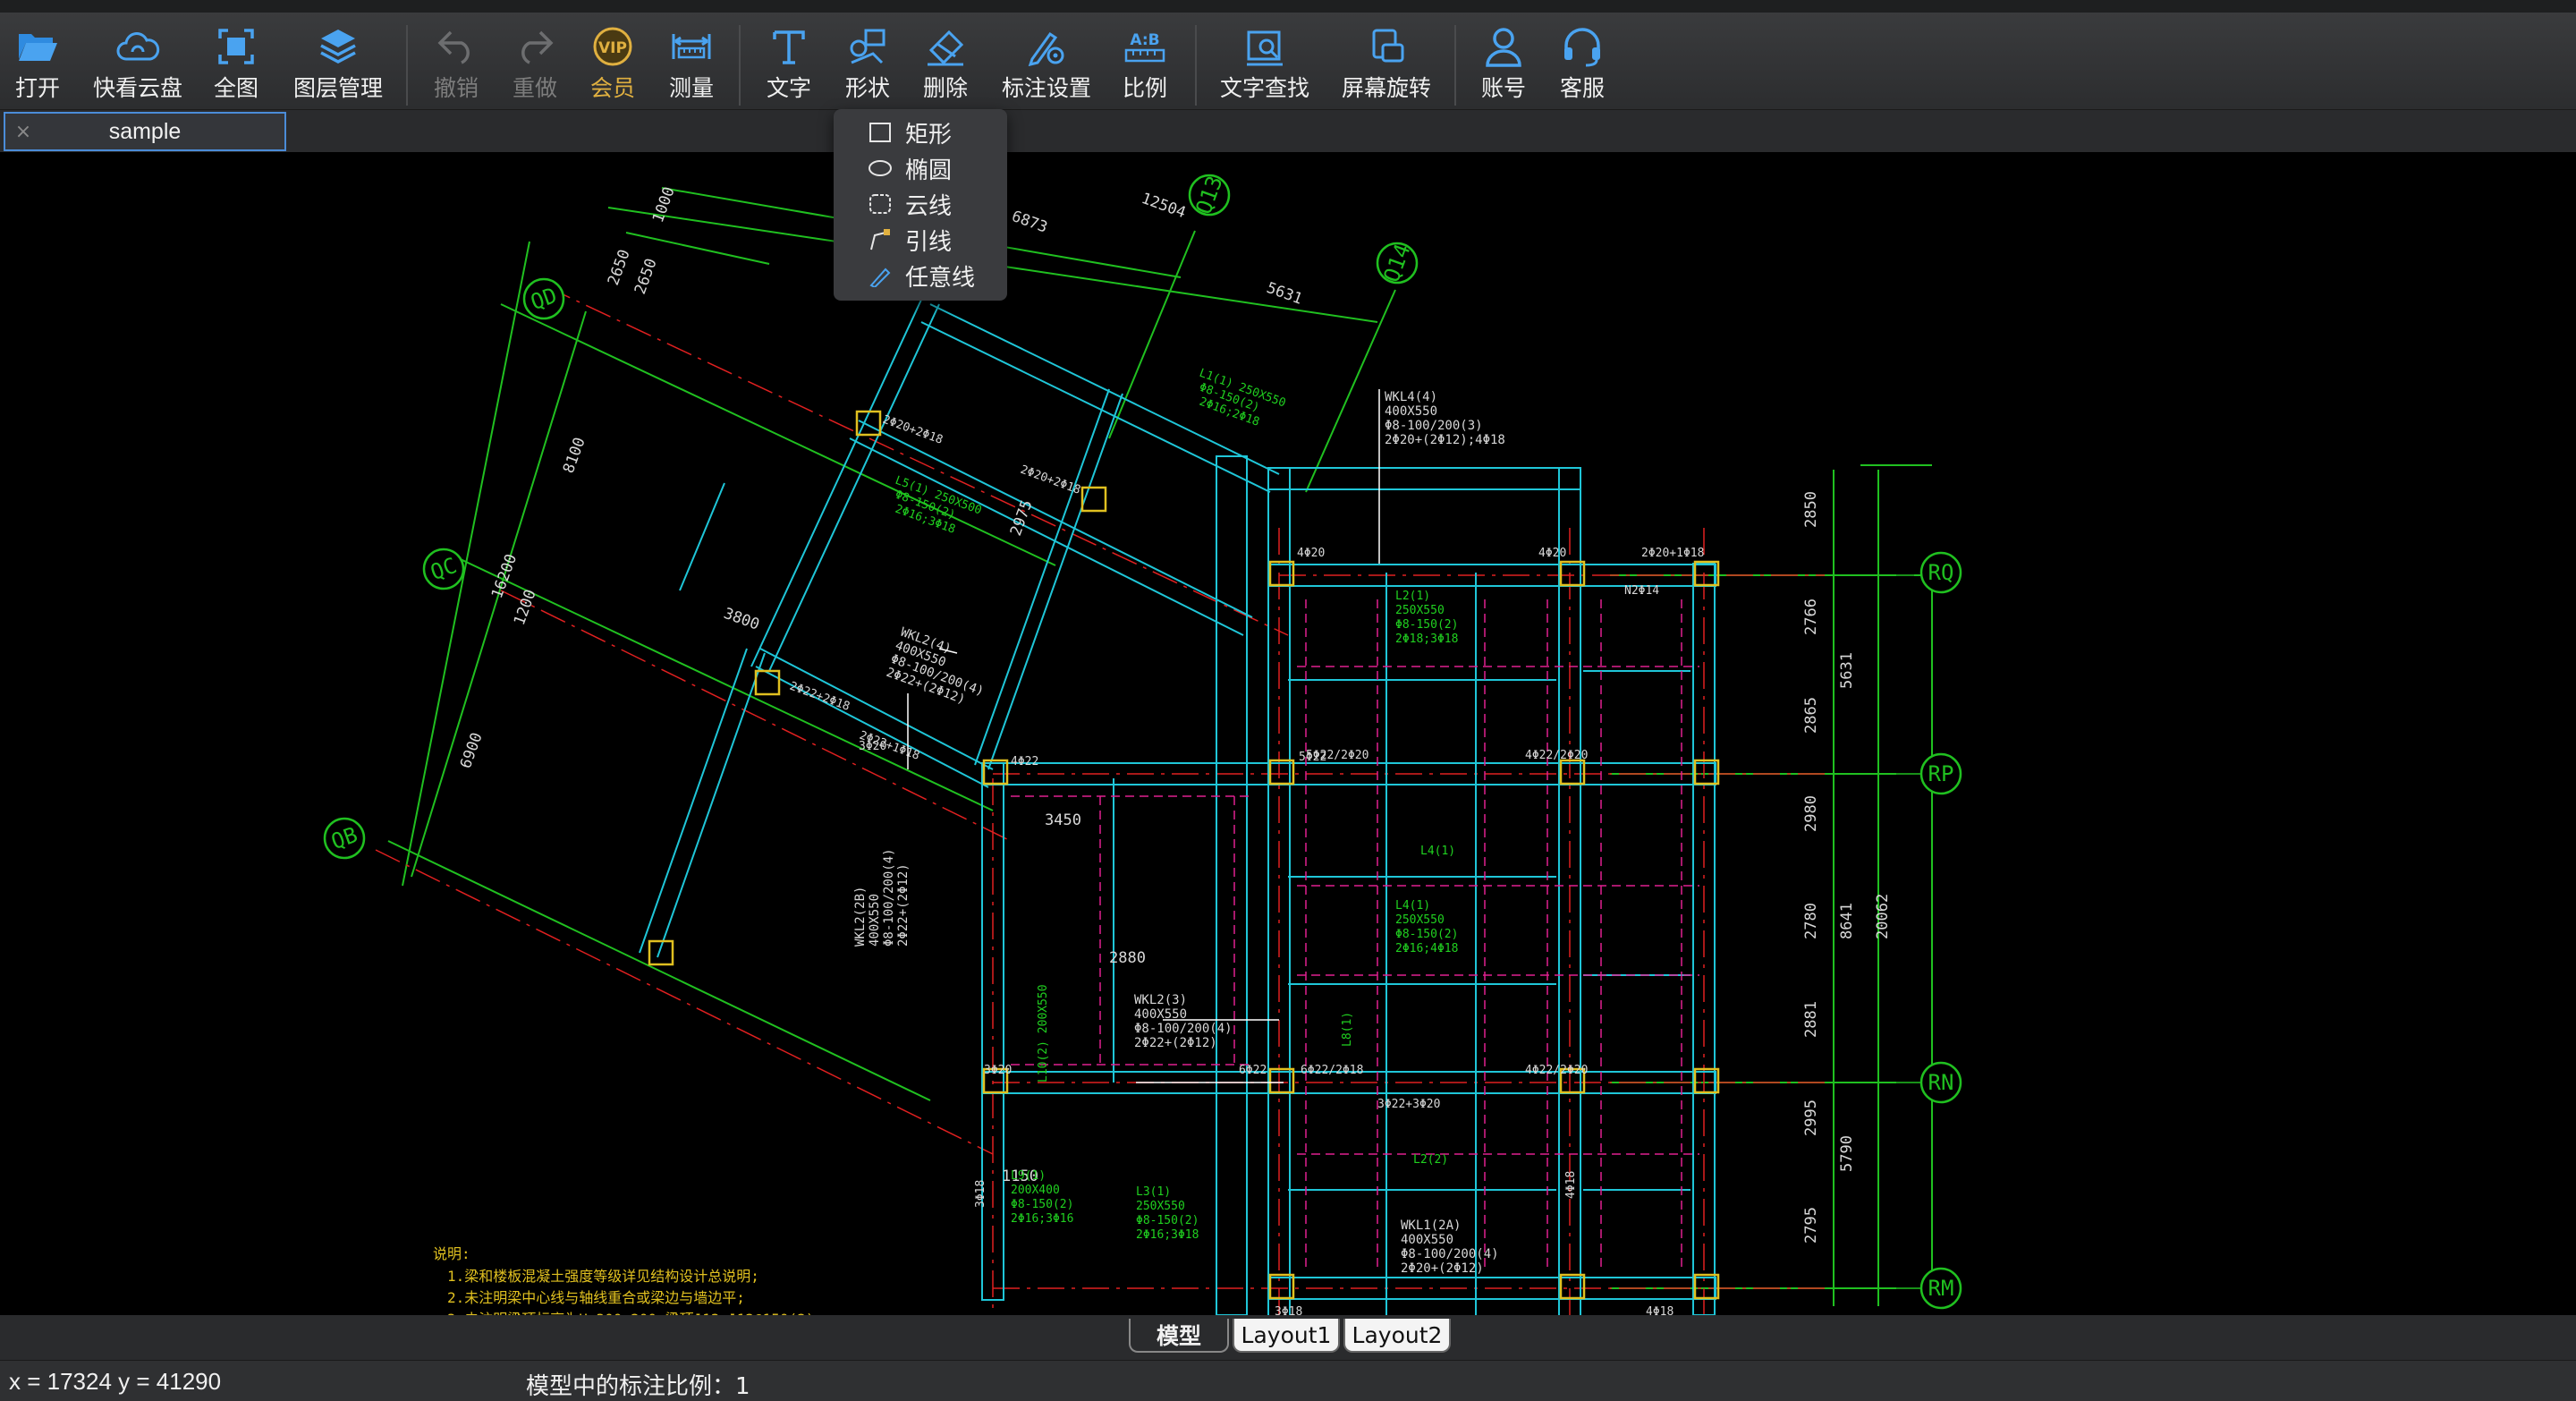  I want to click on green-label: 2Φ16;3Φ16, so click(1042, 1219).